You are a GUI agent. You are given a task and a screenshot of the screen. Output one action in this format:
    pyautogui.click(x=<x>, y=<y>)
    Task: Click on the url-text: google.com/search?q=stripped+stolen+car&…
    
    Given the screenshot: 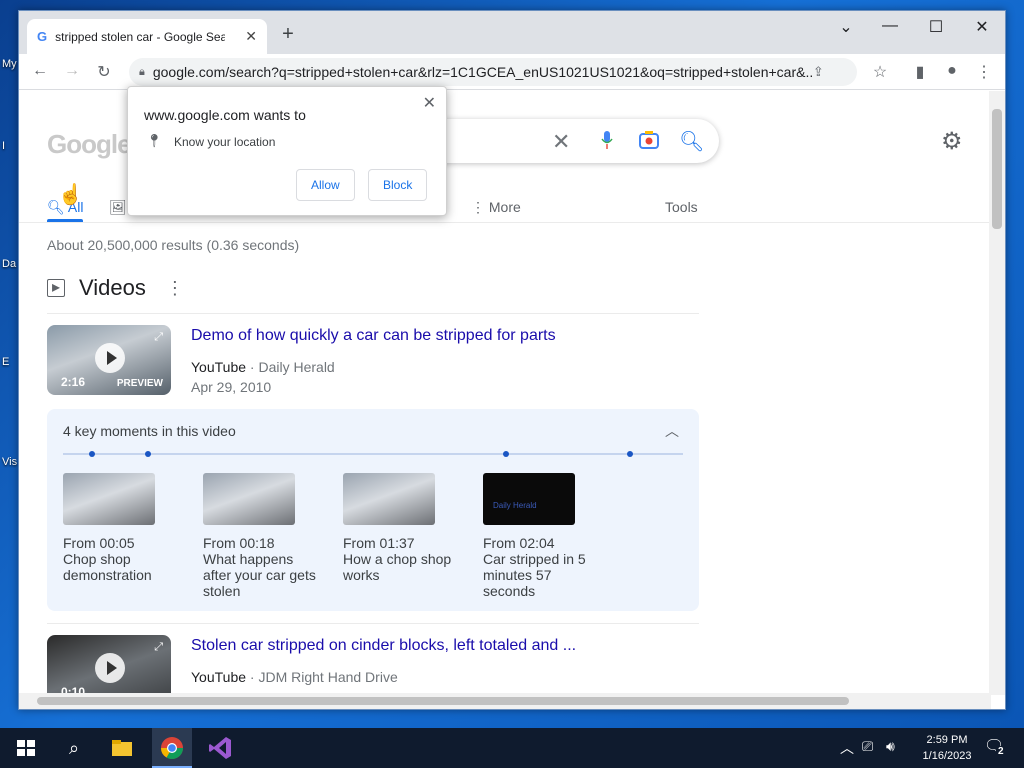 What is the action you would take?
    pyautogui.click(x=483, y=72)
    